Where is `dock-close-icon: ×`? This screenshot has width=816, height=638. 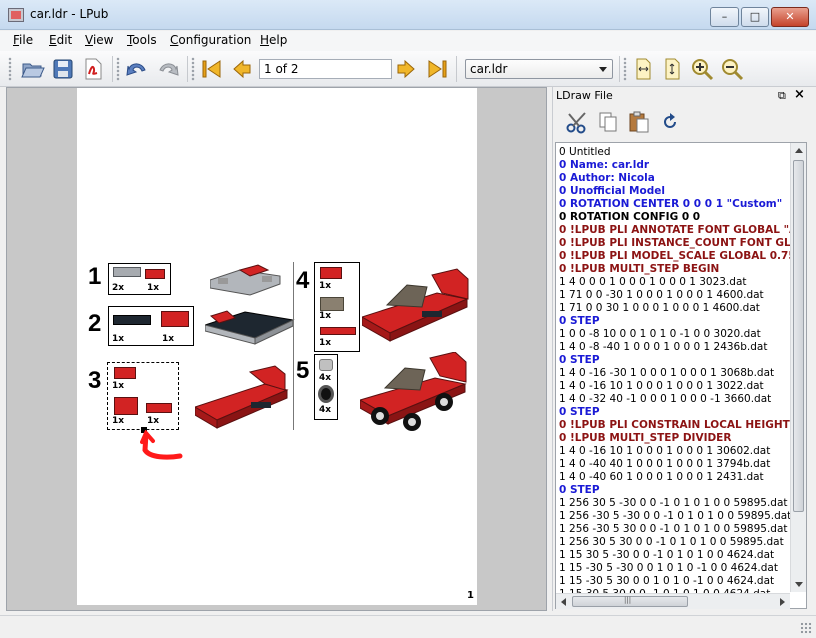
dock-close-icon: × is located at coordinates (799, 94).